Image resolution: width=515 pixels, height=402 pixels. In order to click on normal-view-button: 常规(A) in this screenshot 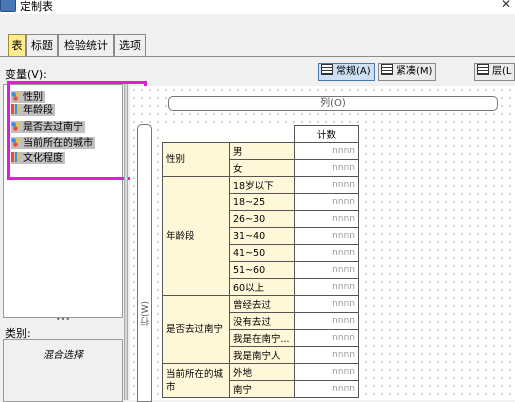, I will do `click(346, 72)`.